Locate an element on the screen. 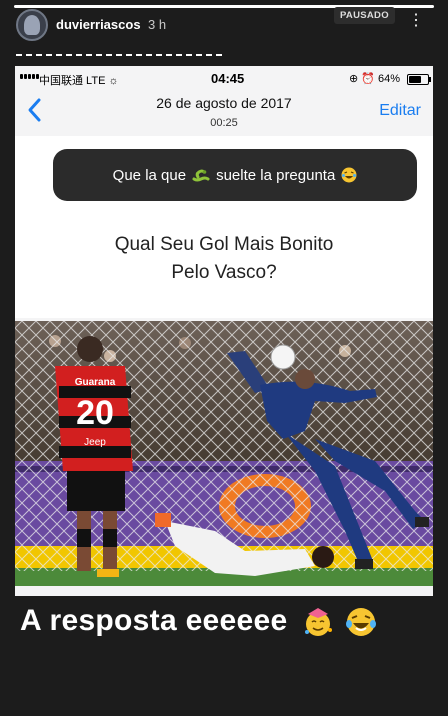  edit-button: Editar is located at coordinates (400, 111).